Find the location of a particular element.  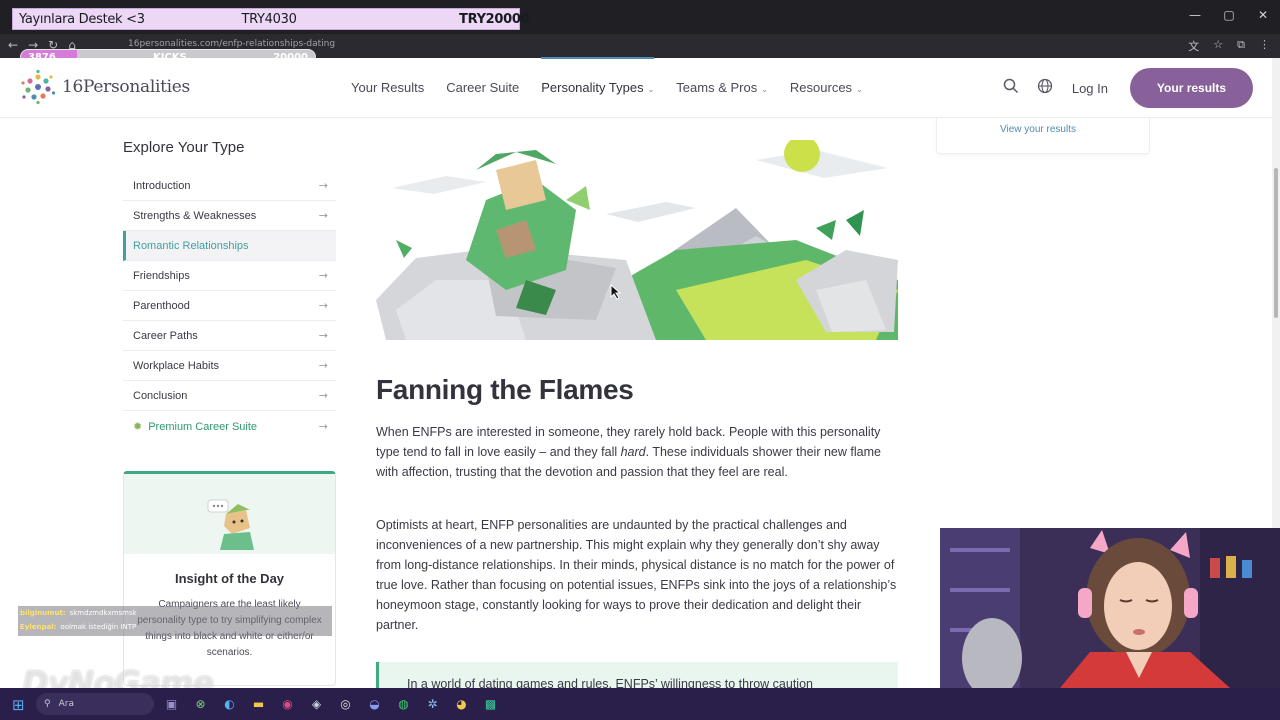

steam-icon: ◈ is located at coordinates (316, 704).